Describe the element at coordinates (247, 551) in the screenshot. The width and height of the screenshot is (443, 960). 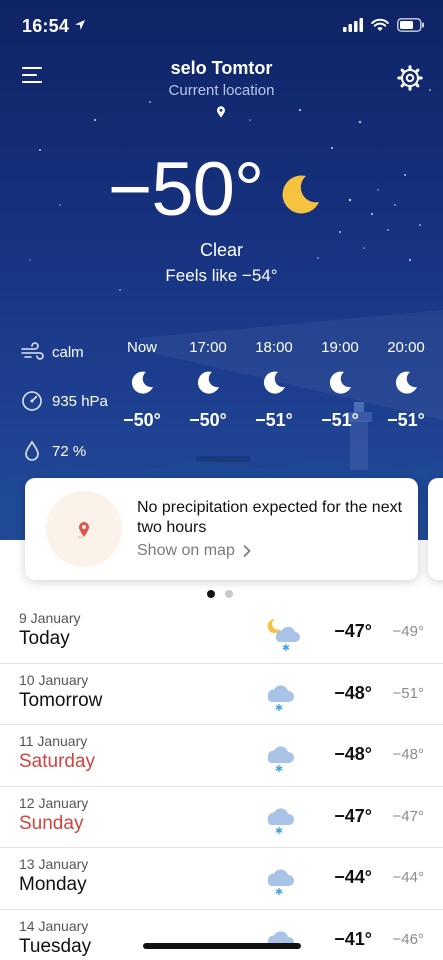
I see `chevron-right-icon` at that location.